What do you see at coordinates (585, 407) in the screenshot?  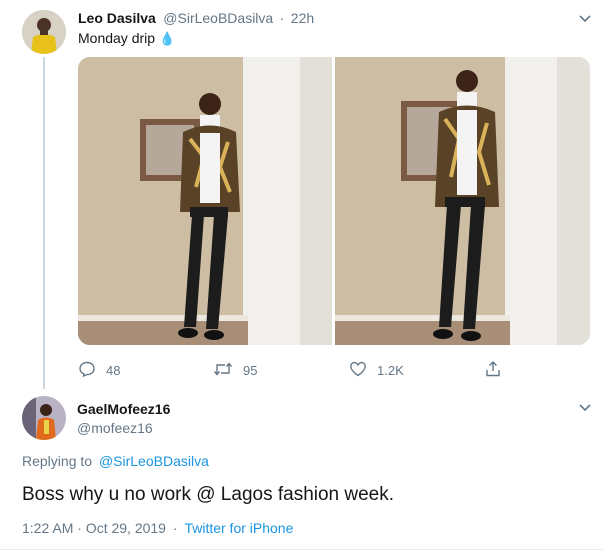 I see `reply-chevron-down-icon` at bounding box center [585, 407].